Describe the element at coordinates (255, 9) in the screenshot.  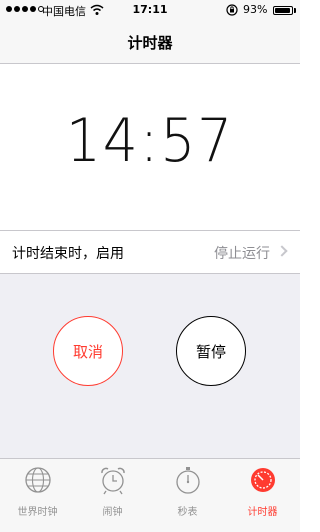
I see `battery-percent: 93%` at that location.